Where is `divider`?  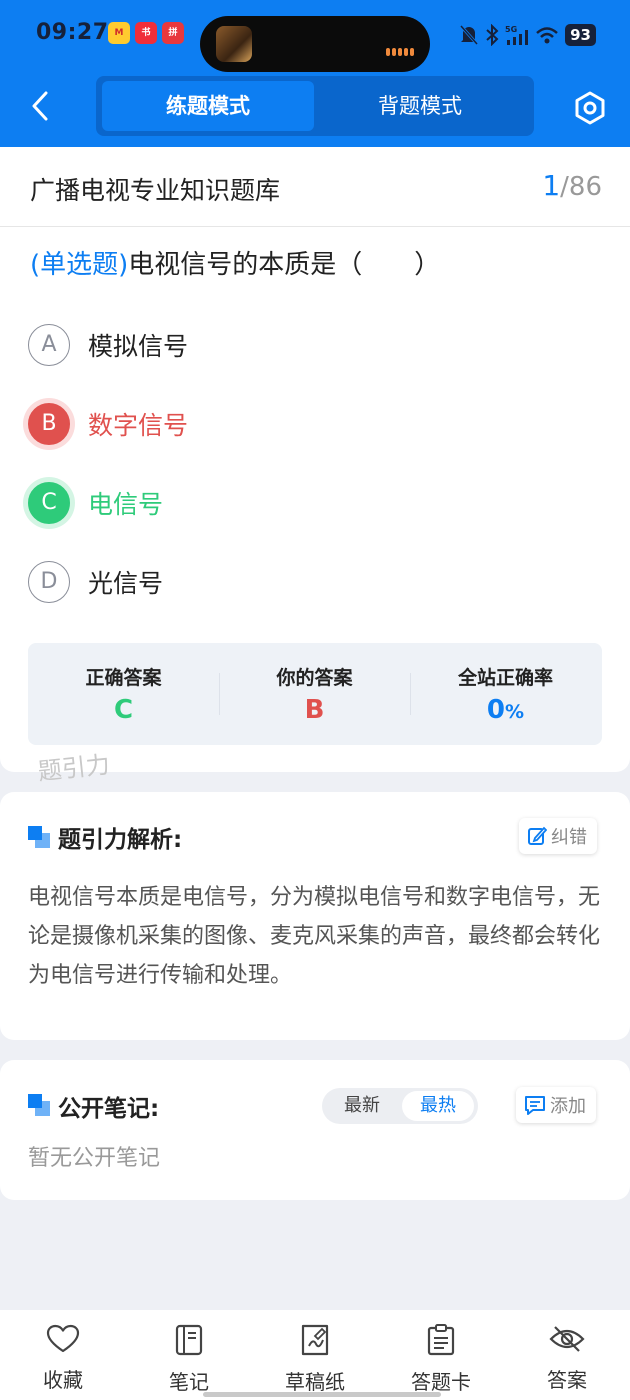
divider is located at coordinates (315, 226).